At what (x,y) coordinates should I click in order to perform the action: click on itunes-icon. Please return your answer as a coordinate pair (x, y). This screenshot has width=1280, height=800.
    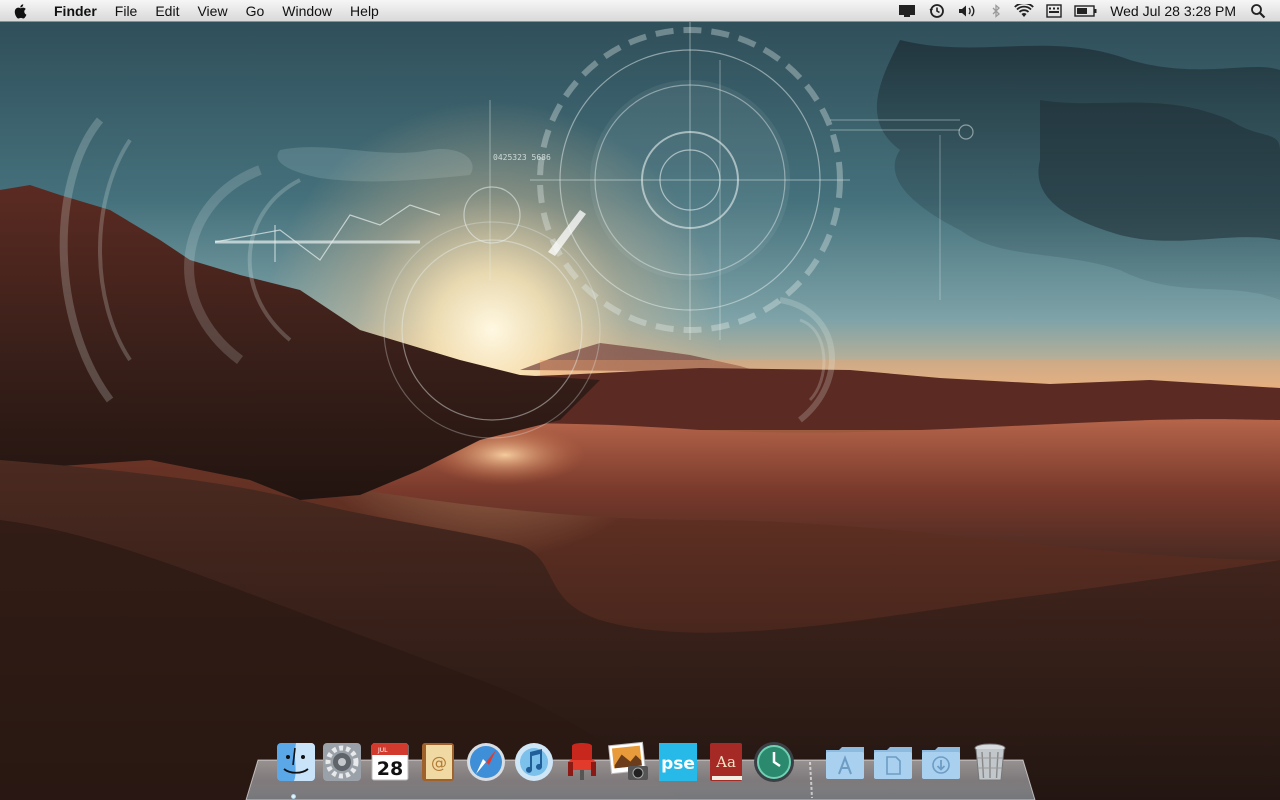
    Looking at the image, I should click on (534, 762).